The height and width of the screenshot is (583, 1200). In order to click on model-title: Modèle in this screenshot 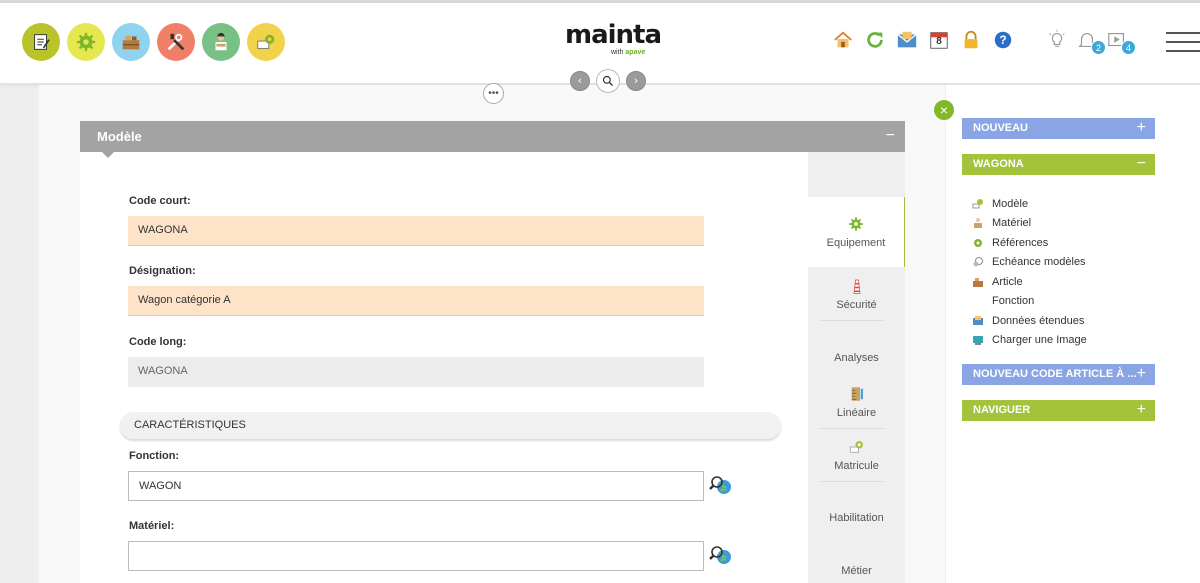, I will do `click(119, 136)`.